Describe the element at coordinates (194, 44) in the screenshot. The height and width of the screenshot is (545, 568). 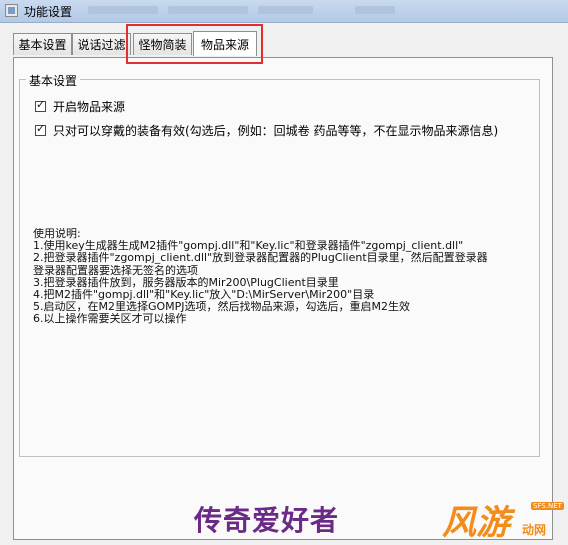
I see `red-highlight-box` at that location.